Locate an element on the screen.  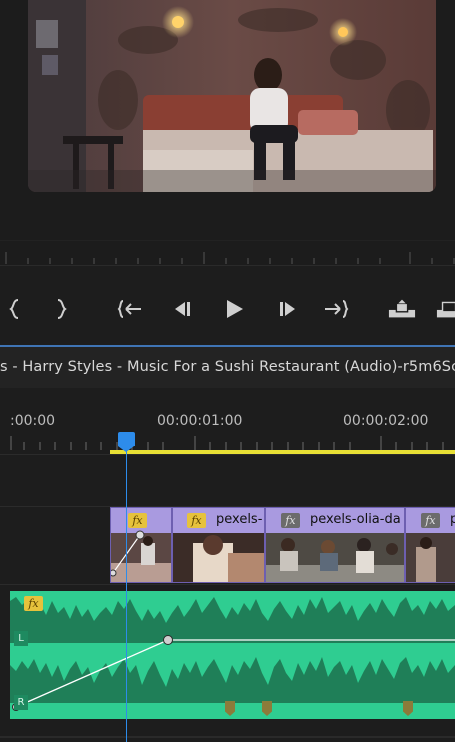
lift-button is located at coordinates (402, 309).